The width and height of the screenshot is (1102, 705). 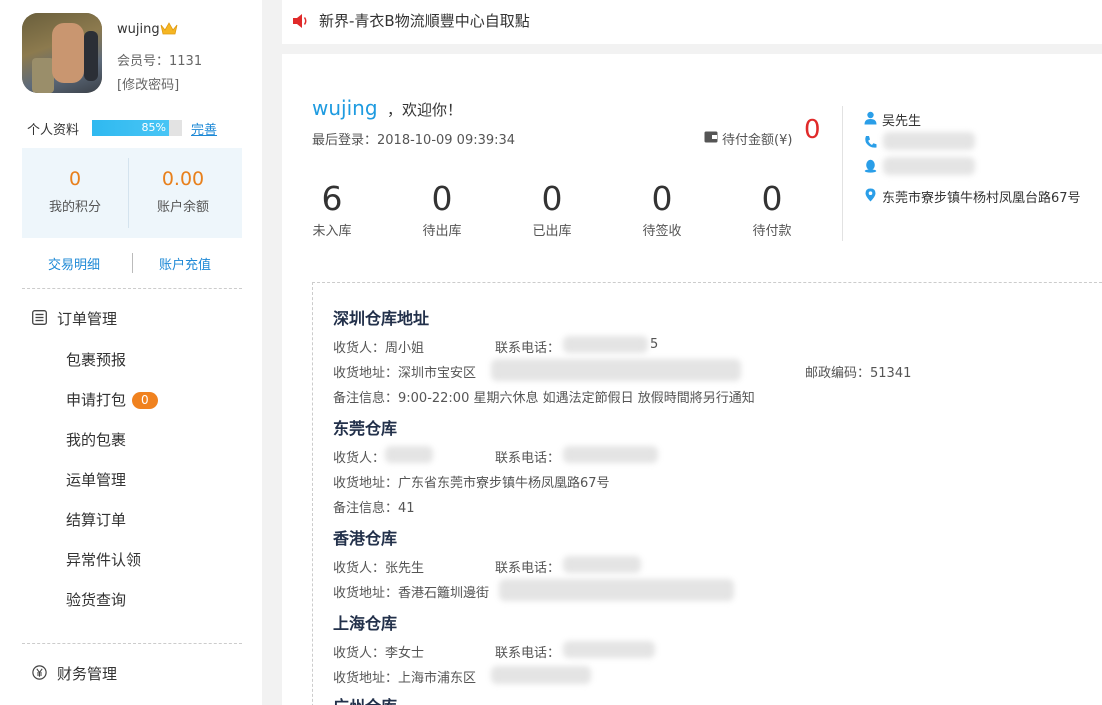 What do you see at coordinates (138, 29) in the screenshot?
I see `username: wujing` at bounding box center [138, 29].